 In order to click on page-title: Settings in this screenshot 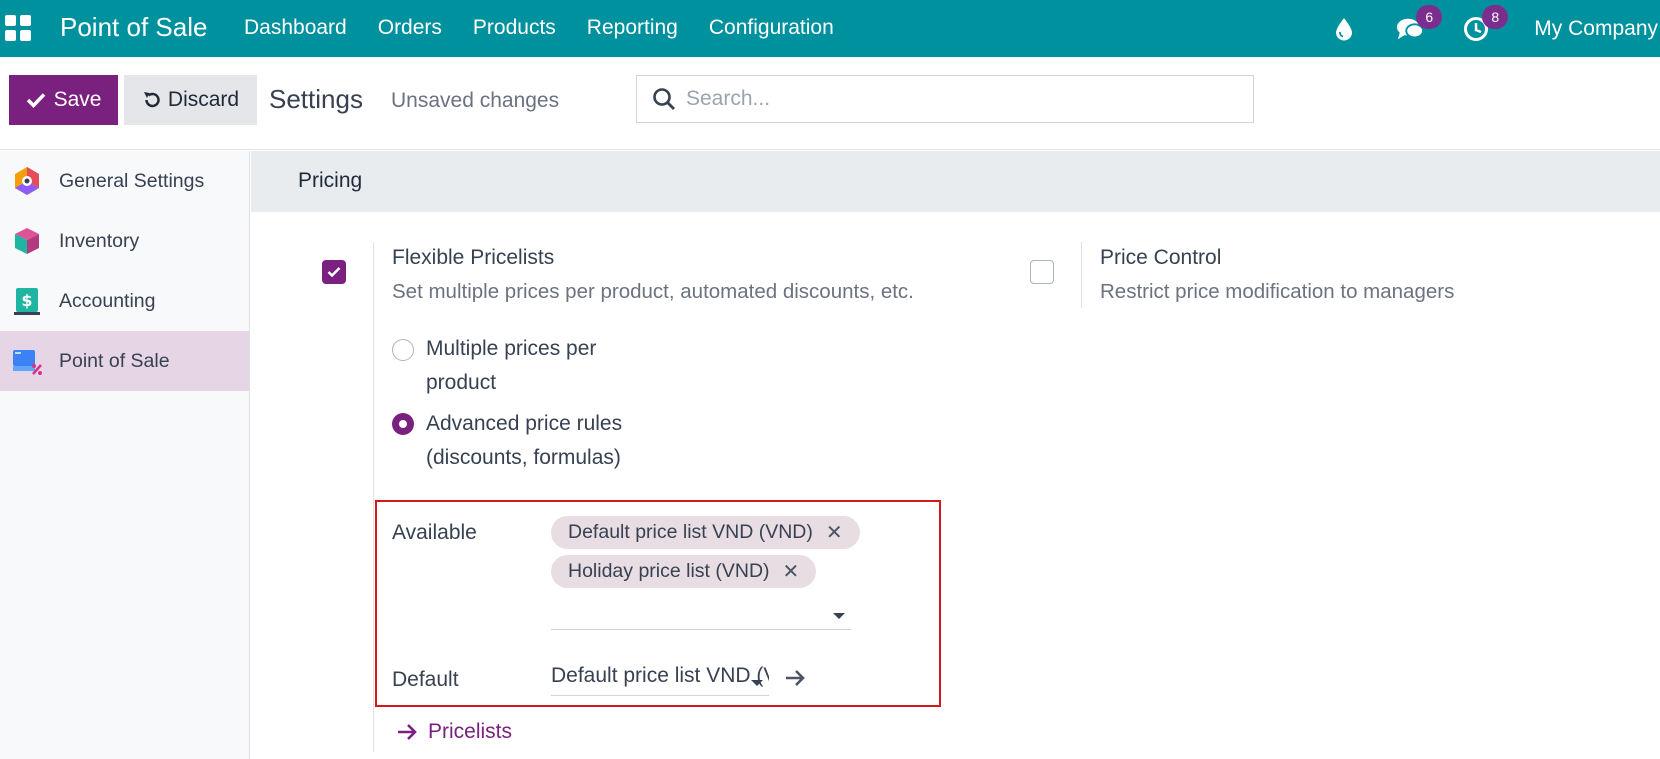, I will do `click(316, 99)`.